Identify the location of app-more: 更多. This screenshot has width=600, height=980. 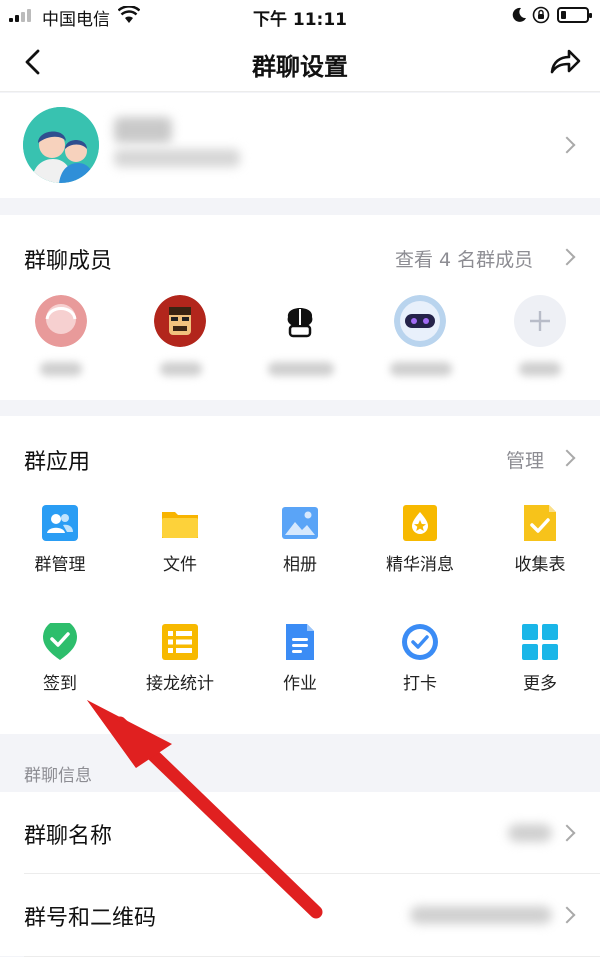
(540, 658).